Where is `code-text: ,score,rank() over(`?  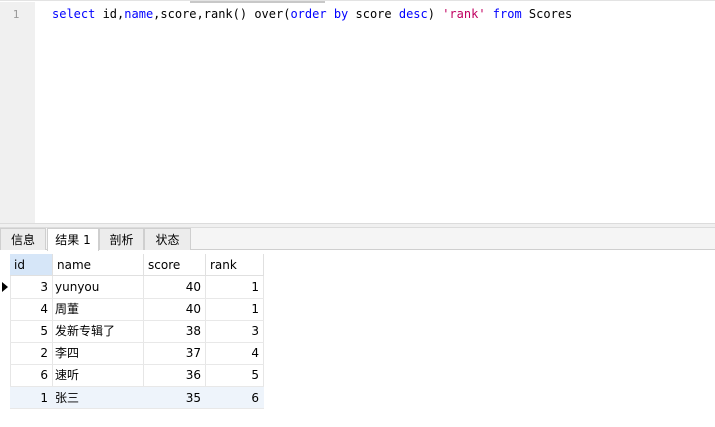 code-text: ,score,rank() over( is located at coordinates (222, 14).